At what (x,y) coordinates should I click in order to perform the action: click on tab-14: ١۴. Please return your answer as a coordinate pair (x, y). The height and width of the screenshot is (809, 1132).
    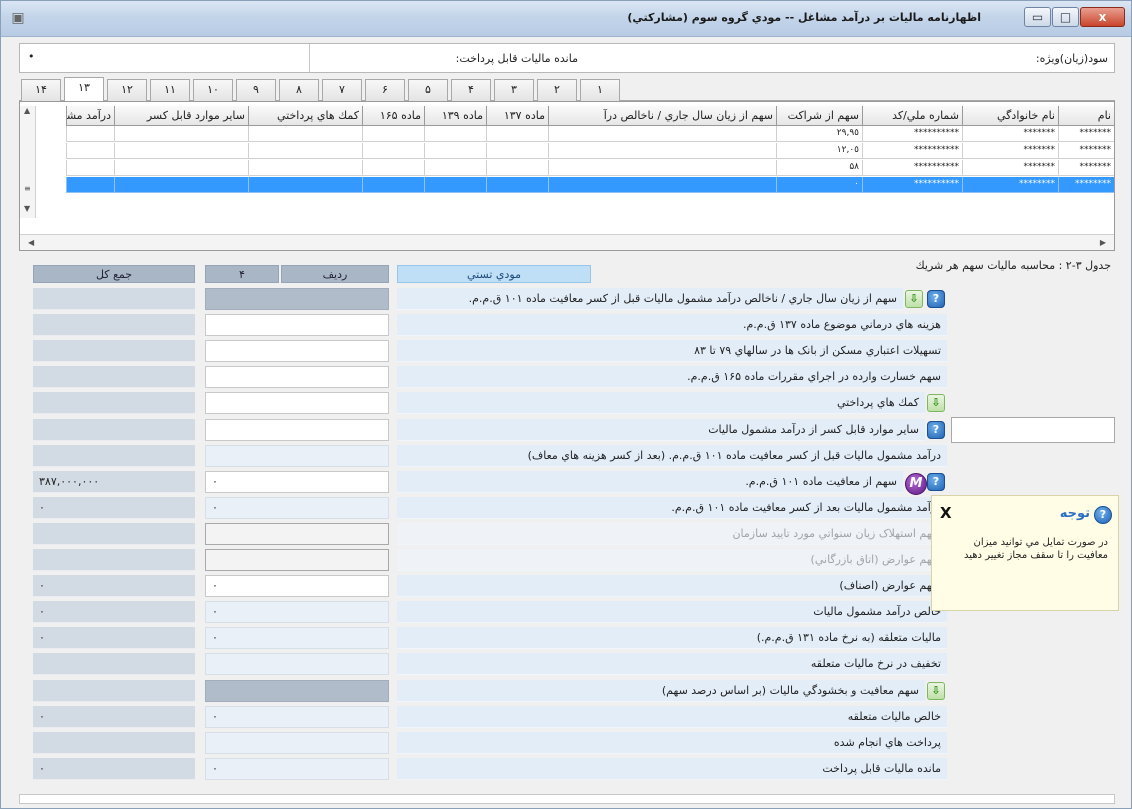
    Looking at the image, I should click on (41, 90).